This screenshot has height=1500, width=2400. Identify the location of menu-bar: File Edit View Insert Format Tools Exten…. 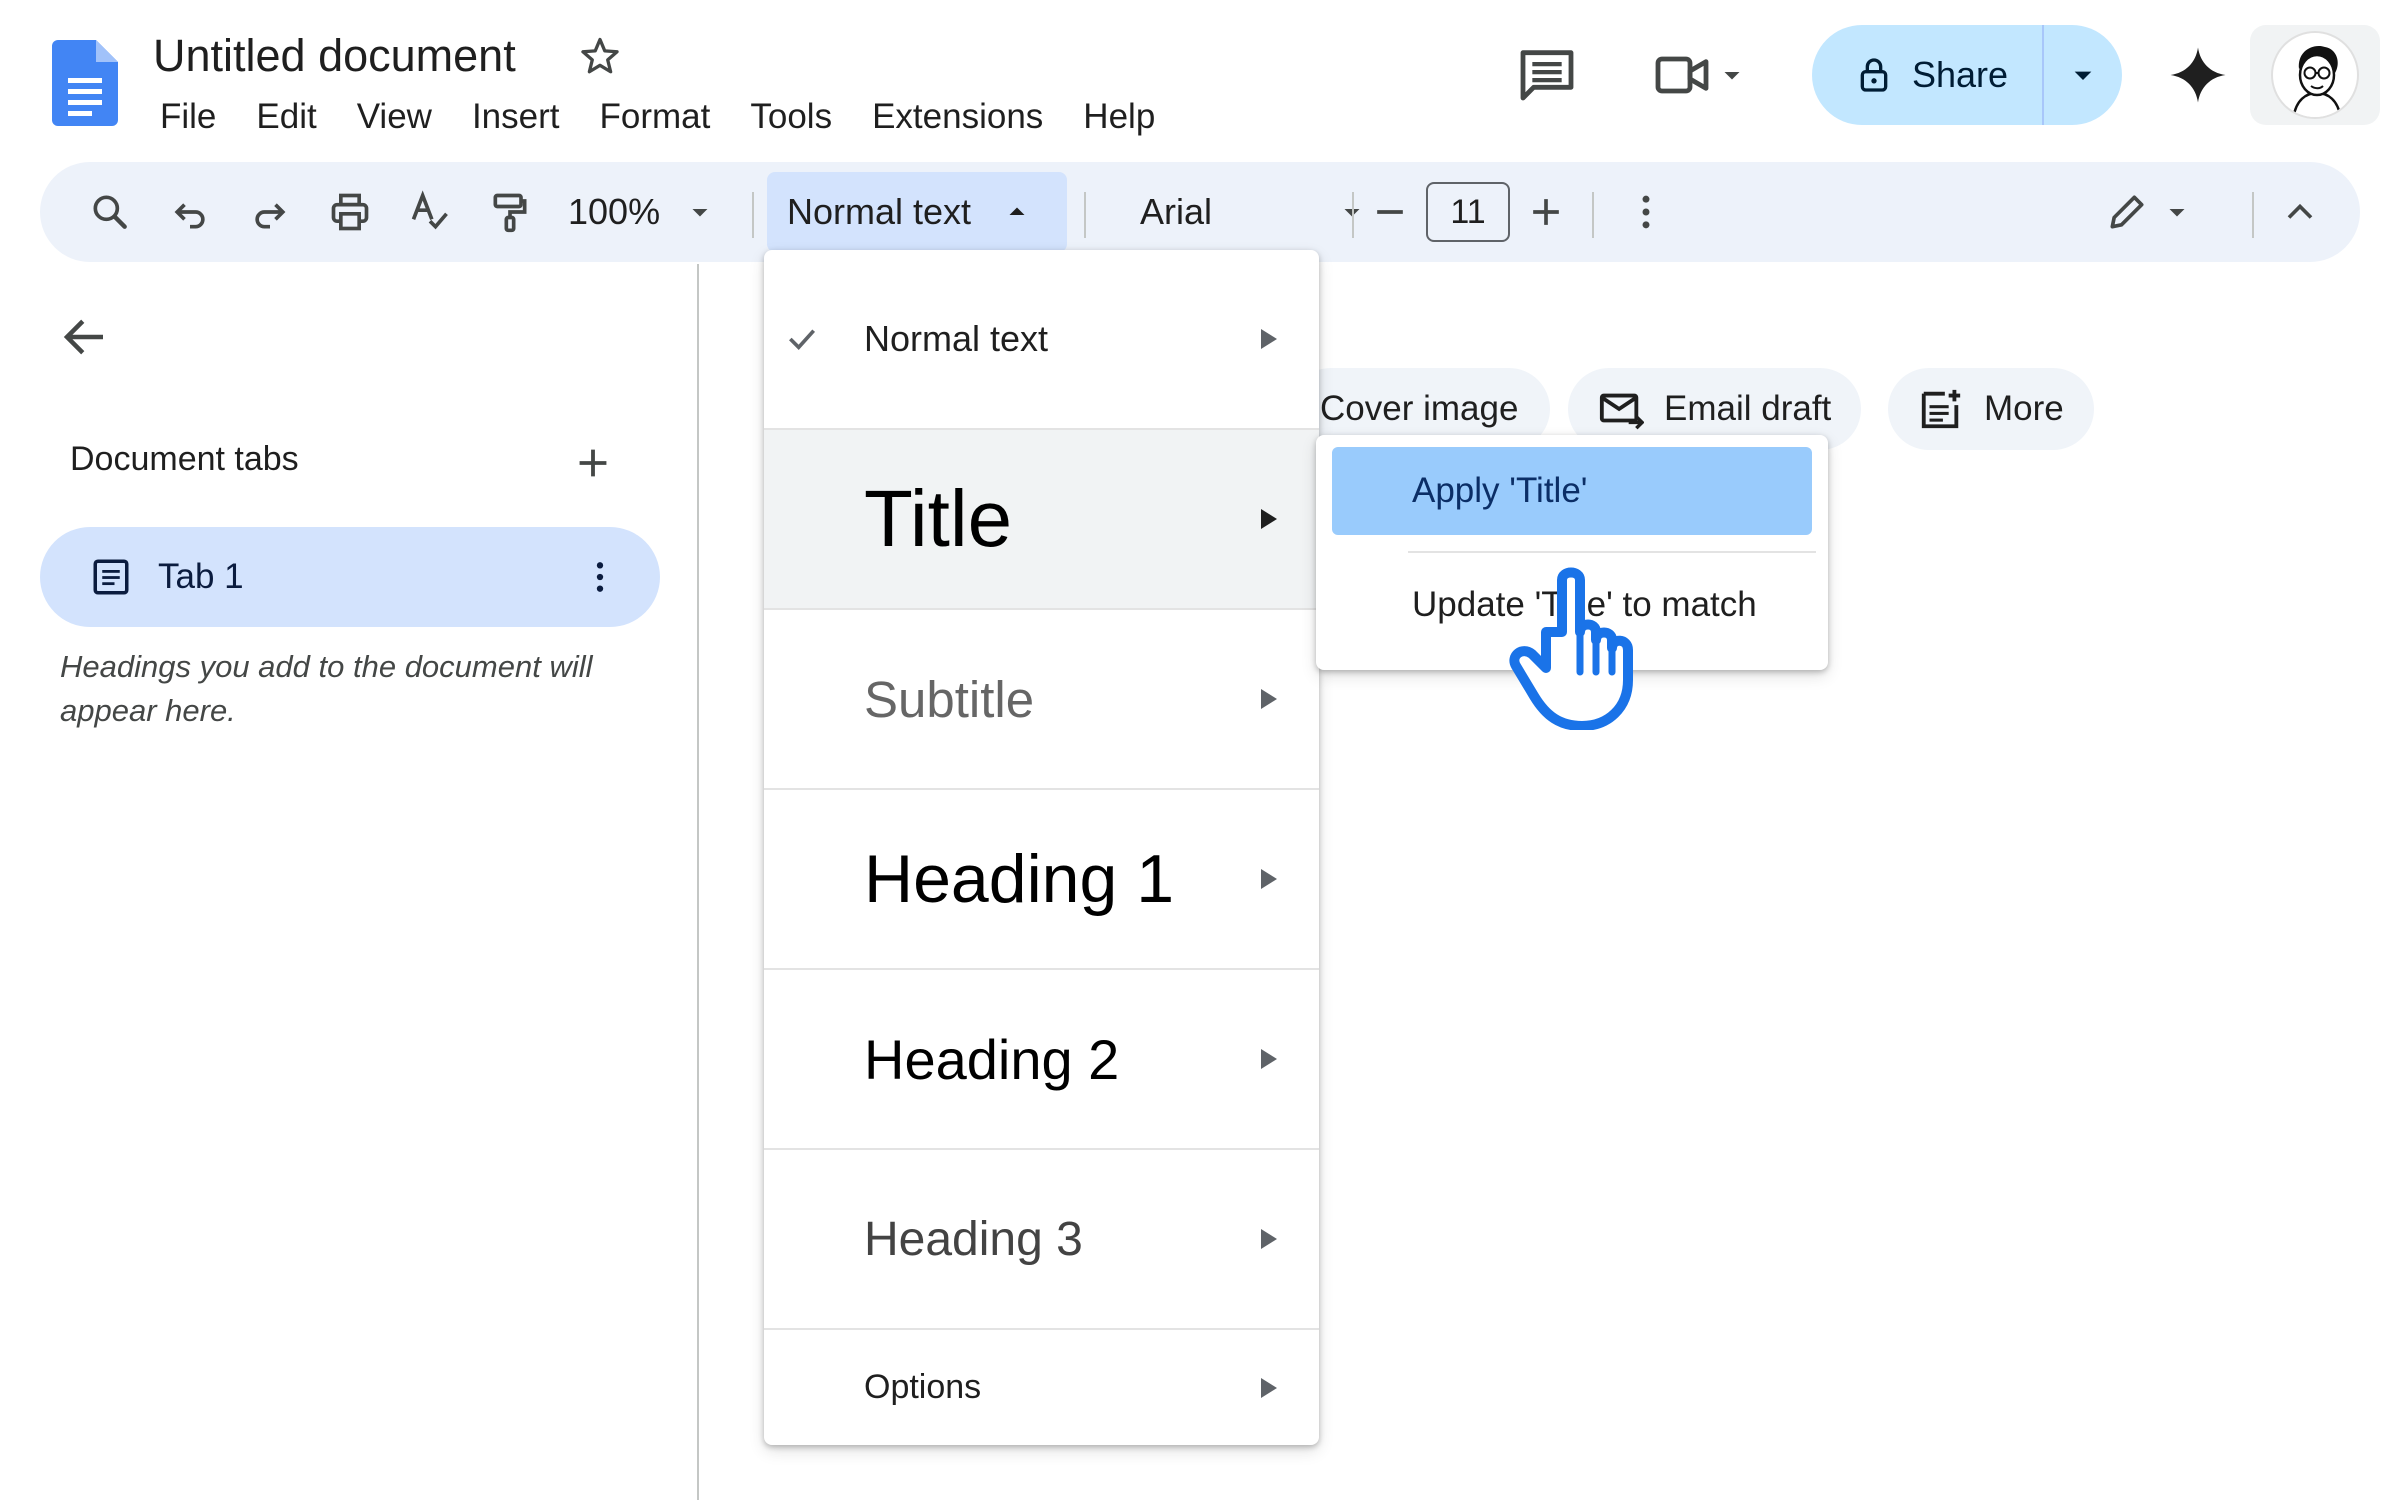
(657, 117).